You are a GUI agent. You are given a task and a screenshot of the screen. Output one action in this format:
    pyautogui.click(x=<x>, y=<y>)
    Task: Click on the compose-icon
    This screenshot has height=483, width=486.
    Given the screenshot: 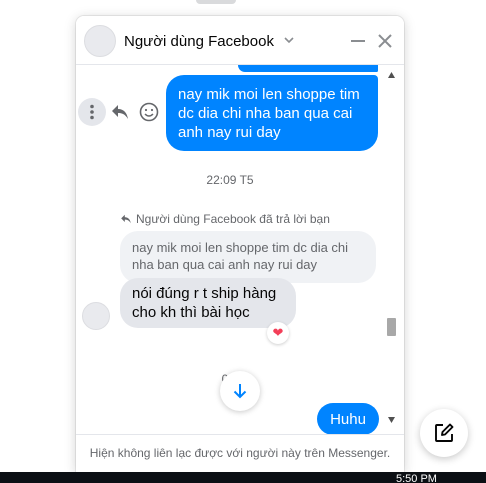 What is the action you would take?
    pyautogui.click(x=444, y=432)
    